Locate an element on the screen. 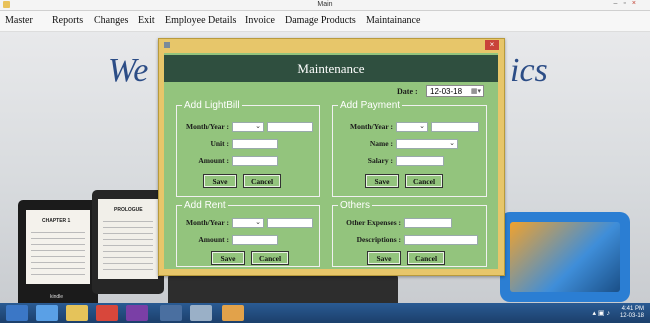 The height and width of the screenshot is (323, 650). maximize-icon: ▫ is located at coordinates (627, 3).